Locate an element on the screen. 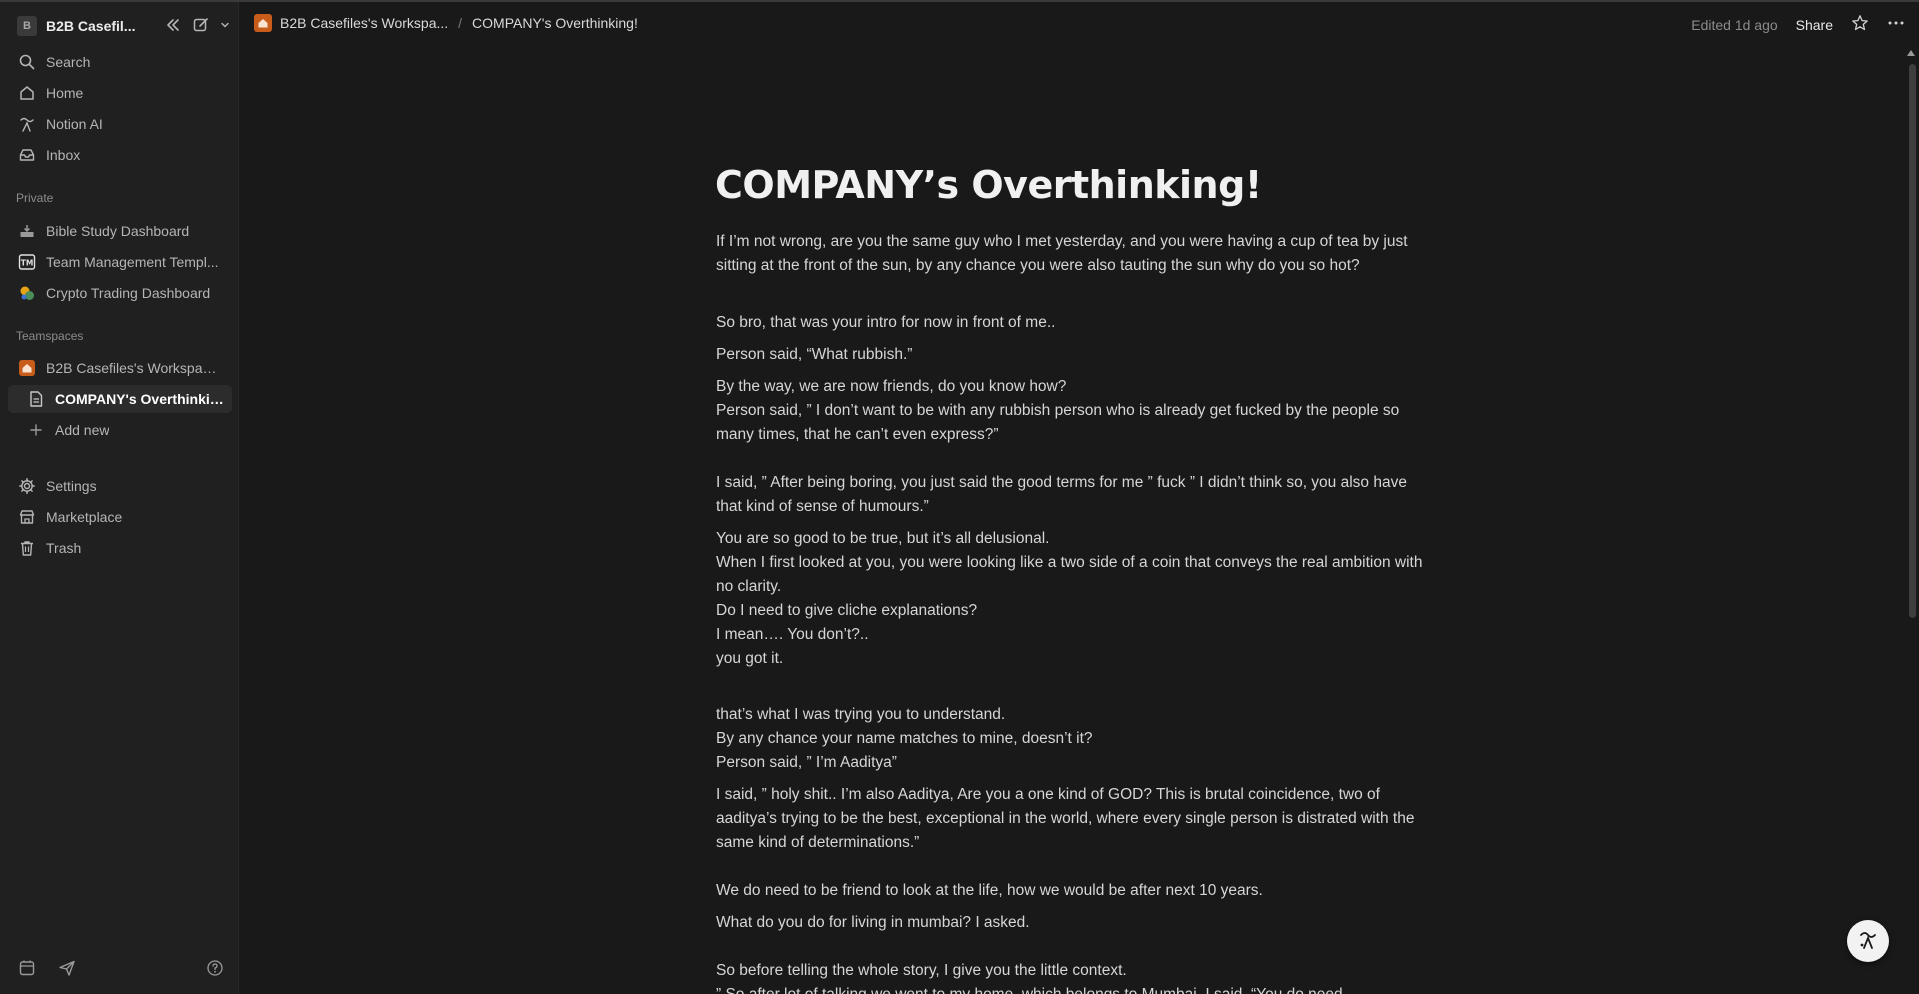 Image resolution: width=1919 pixels, height=994 pixels. sidebar-item-current-page: COMPANY's Overthinking! is located at coordinates (120, 399).